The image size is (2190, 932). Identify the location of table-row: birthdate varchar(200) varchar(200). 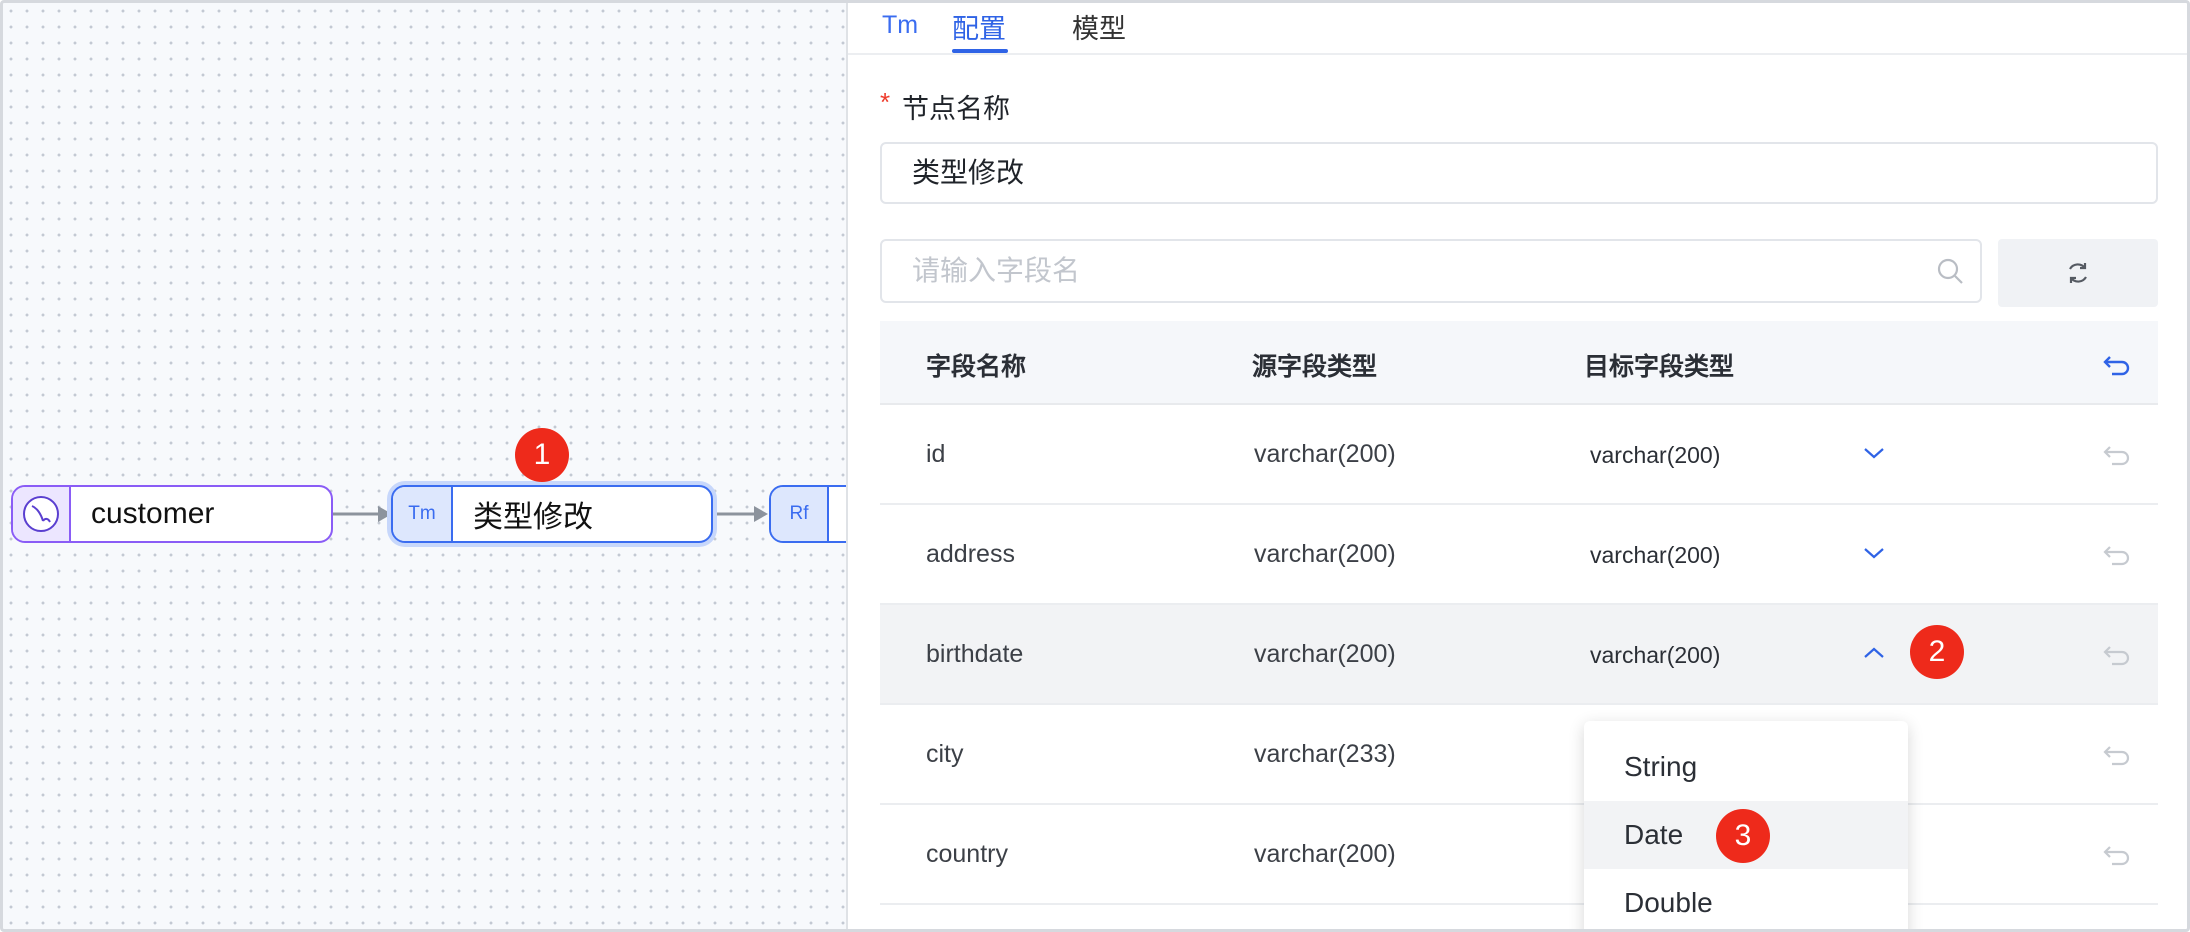
(1519, 655).